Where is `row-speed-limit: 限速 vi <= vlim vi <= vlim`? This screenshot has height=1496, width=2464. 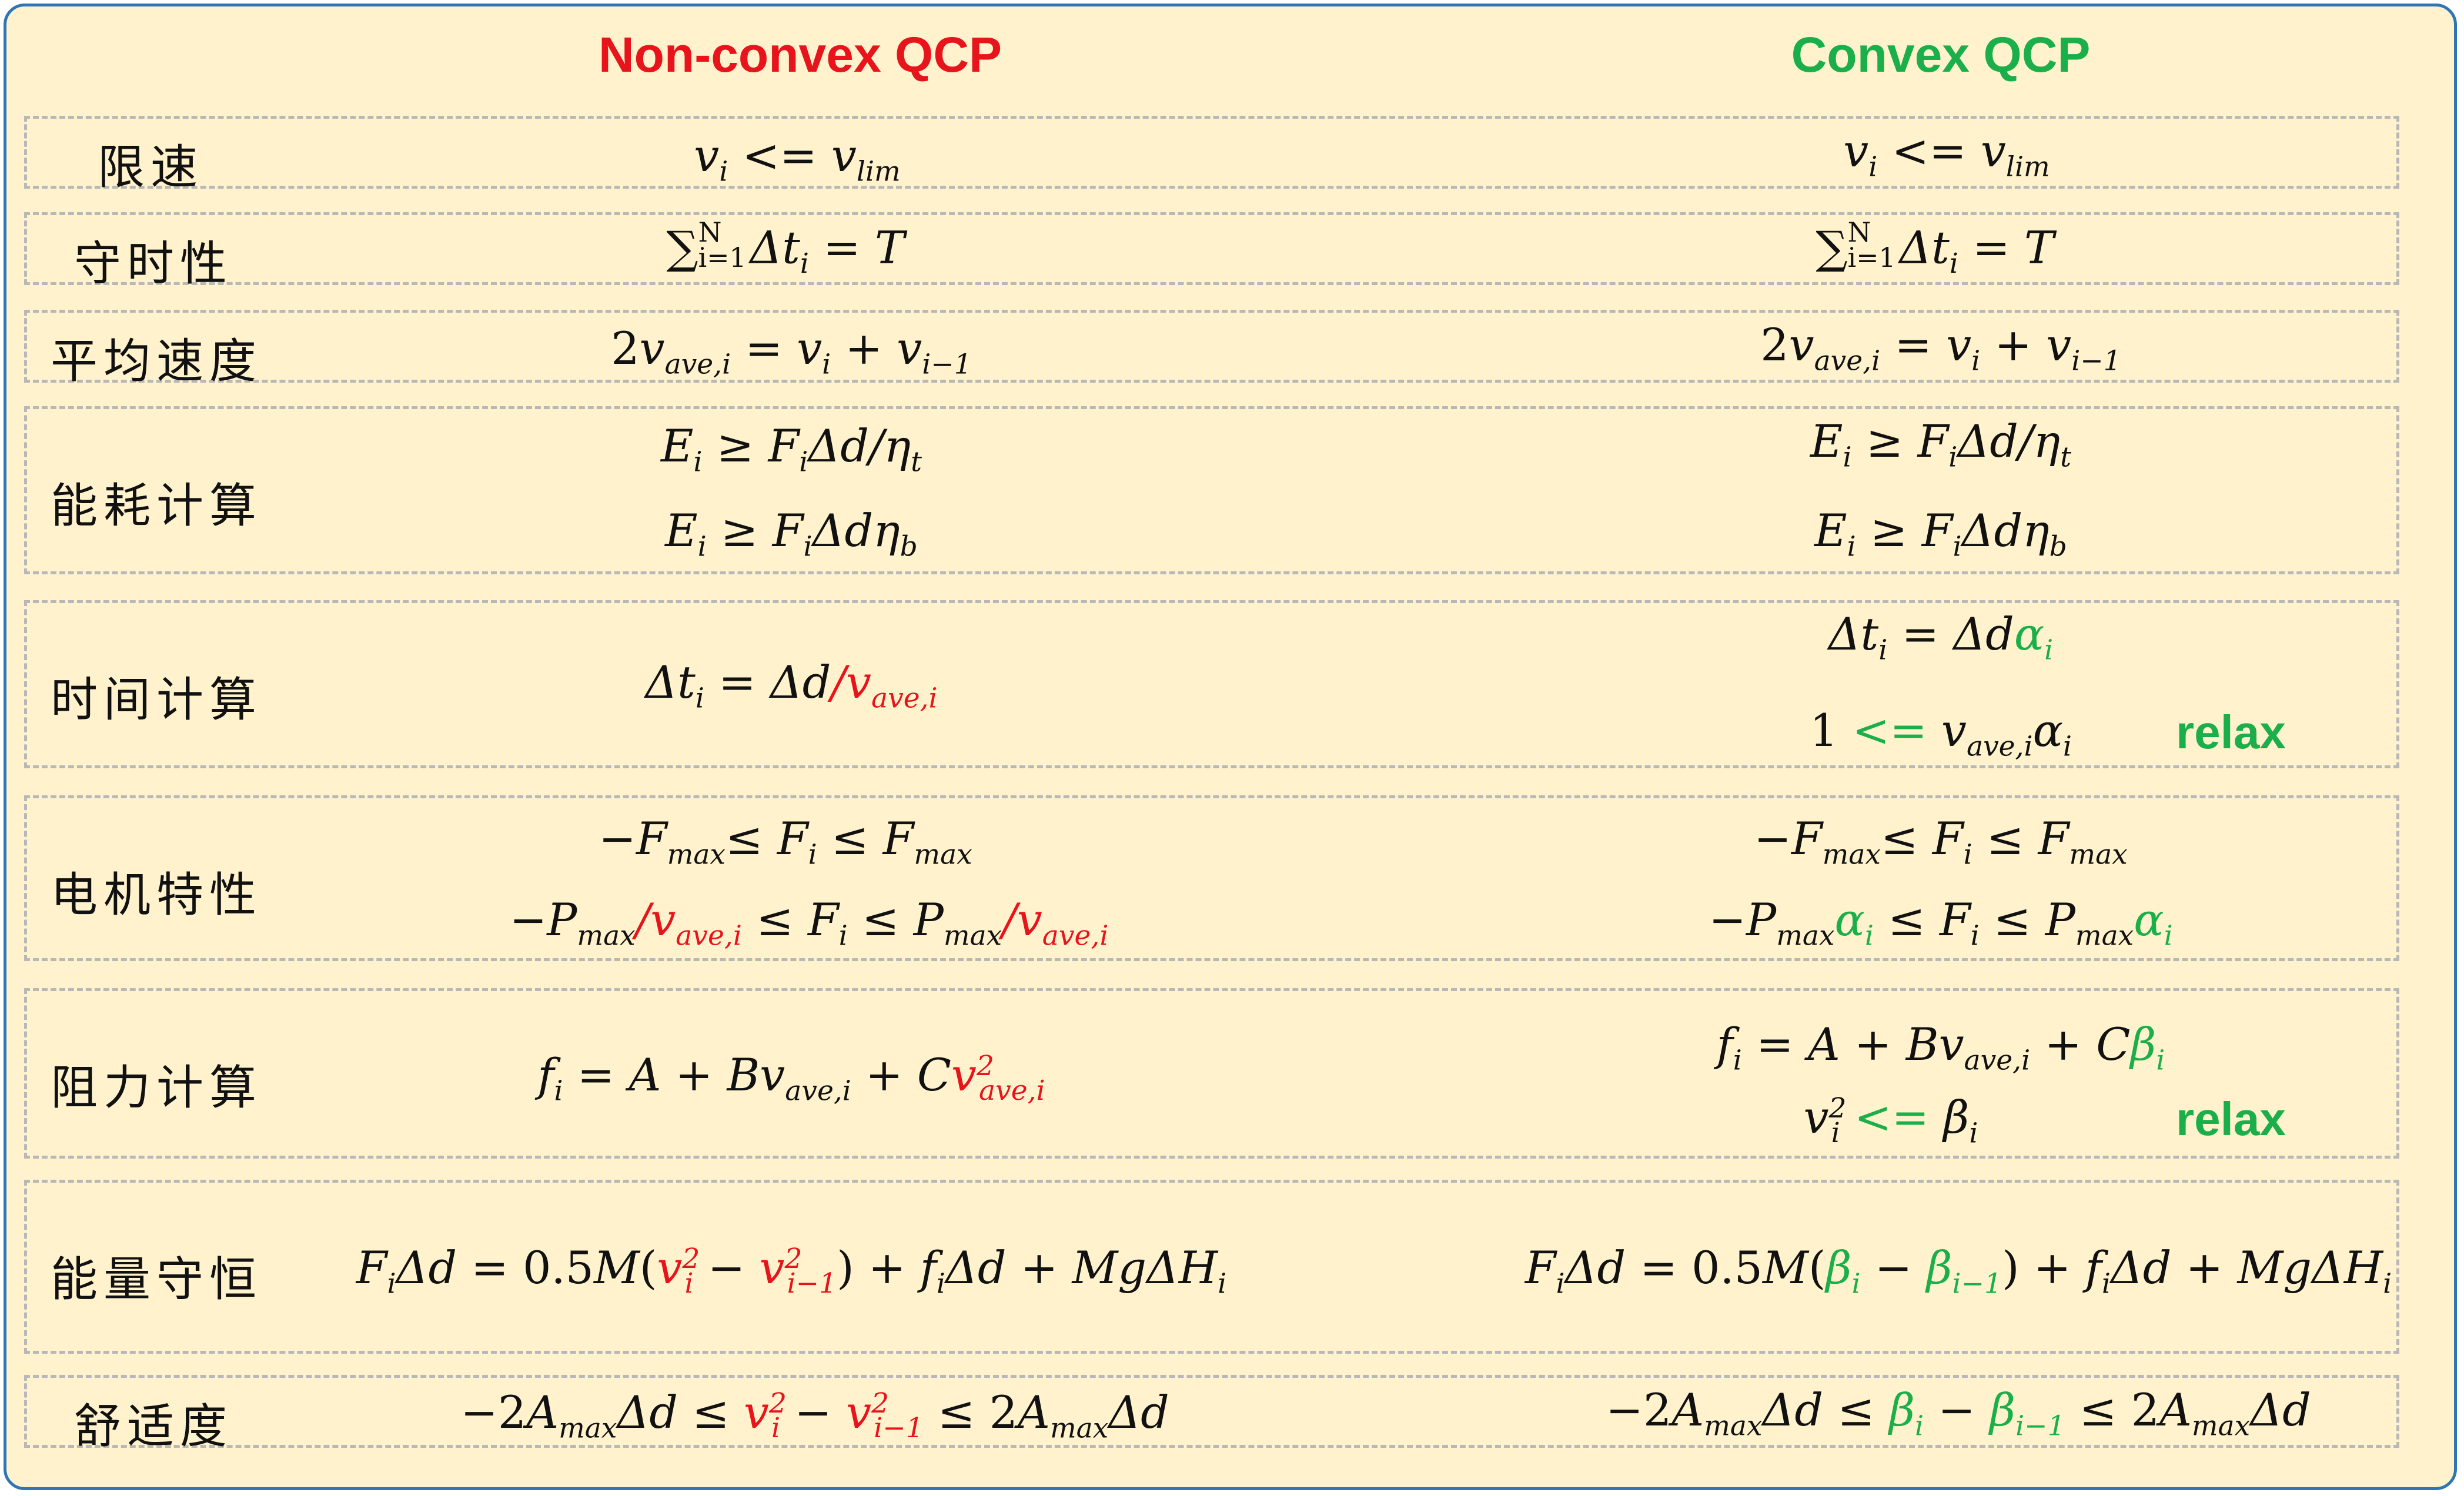
row-speed-limit: 限速 vi <= vlim vi <= vlim is located at coordinates (1211, 155).